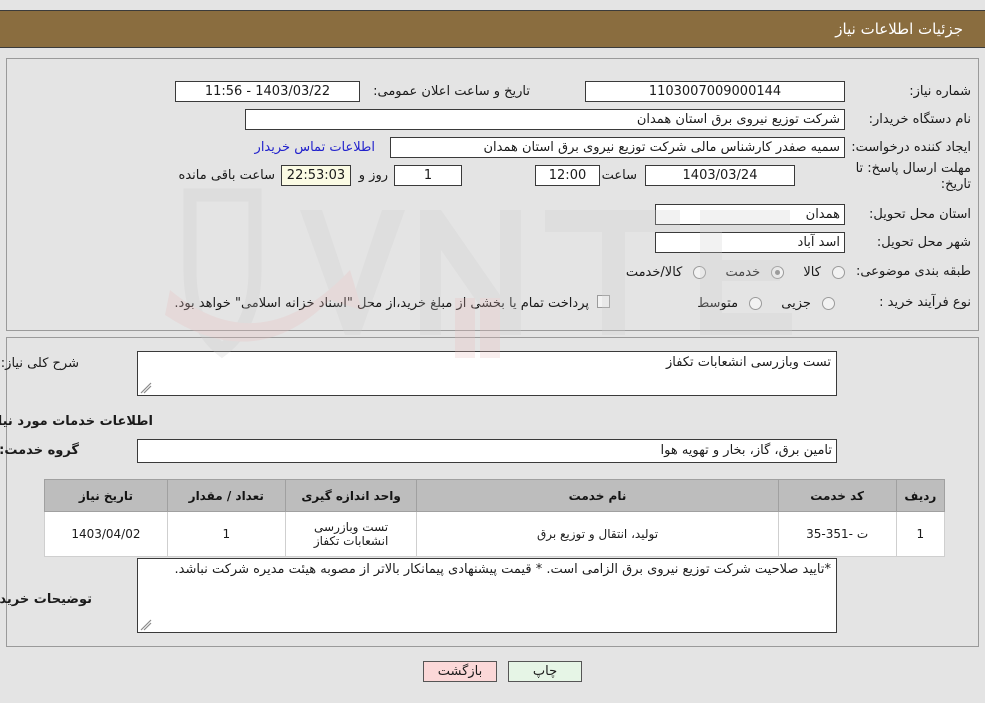 This screenshot has height=703, width=985. Describe the element at coordinates (267, 91) in the screenshot. I see `announce-datetime-value: 1403/03/22 - 11:56` at that location.